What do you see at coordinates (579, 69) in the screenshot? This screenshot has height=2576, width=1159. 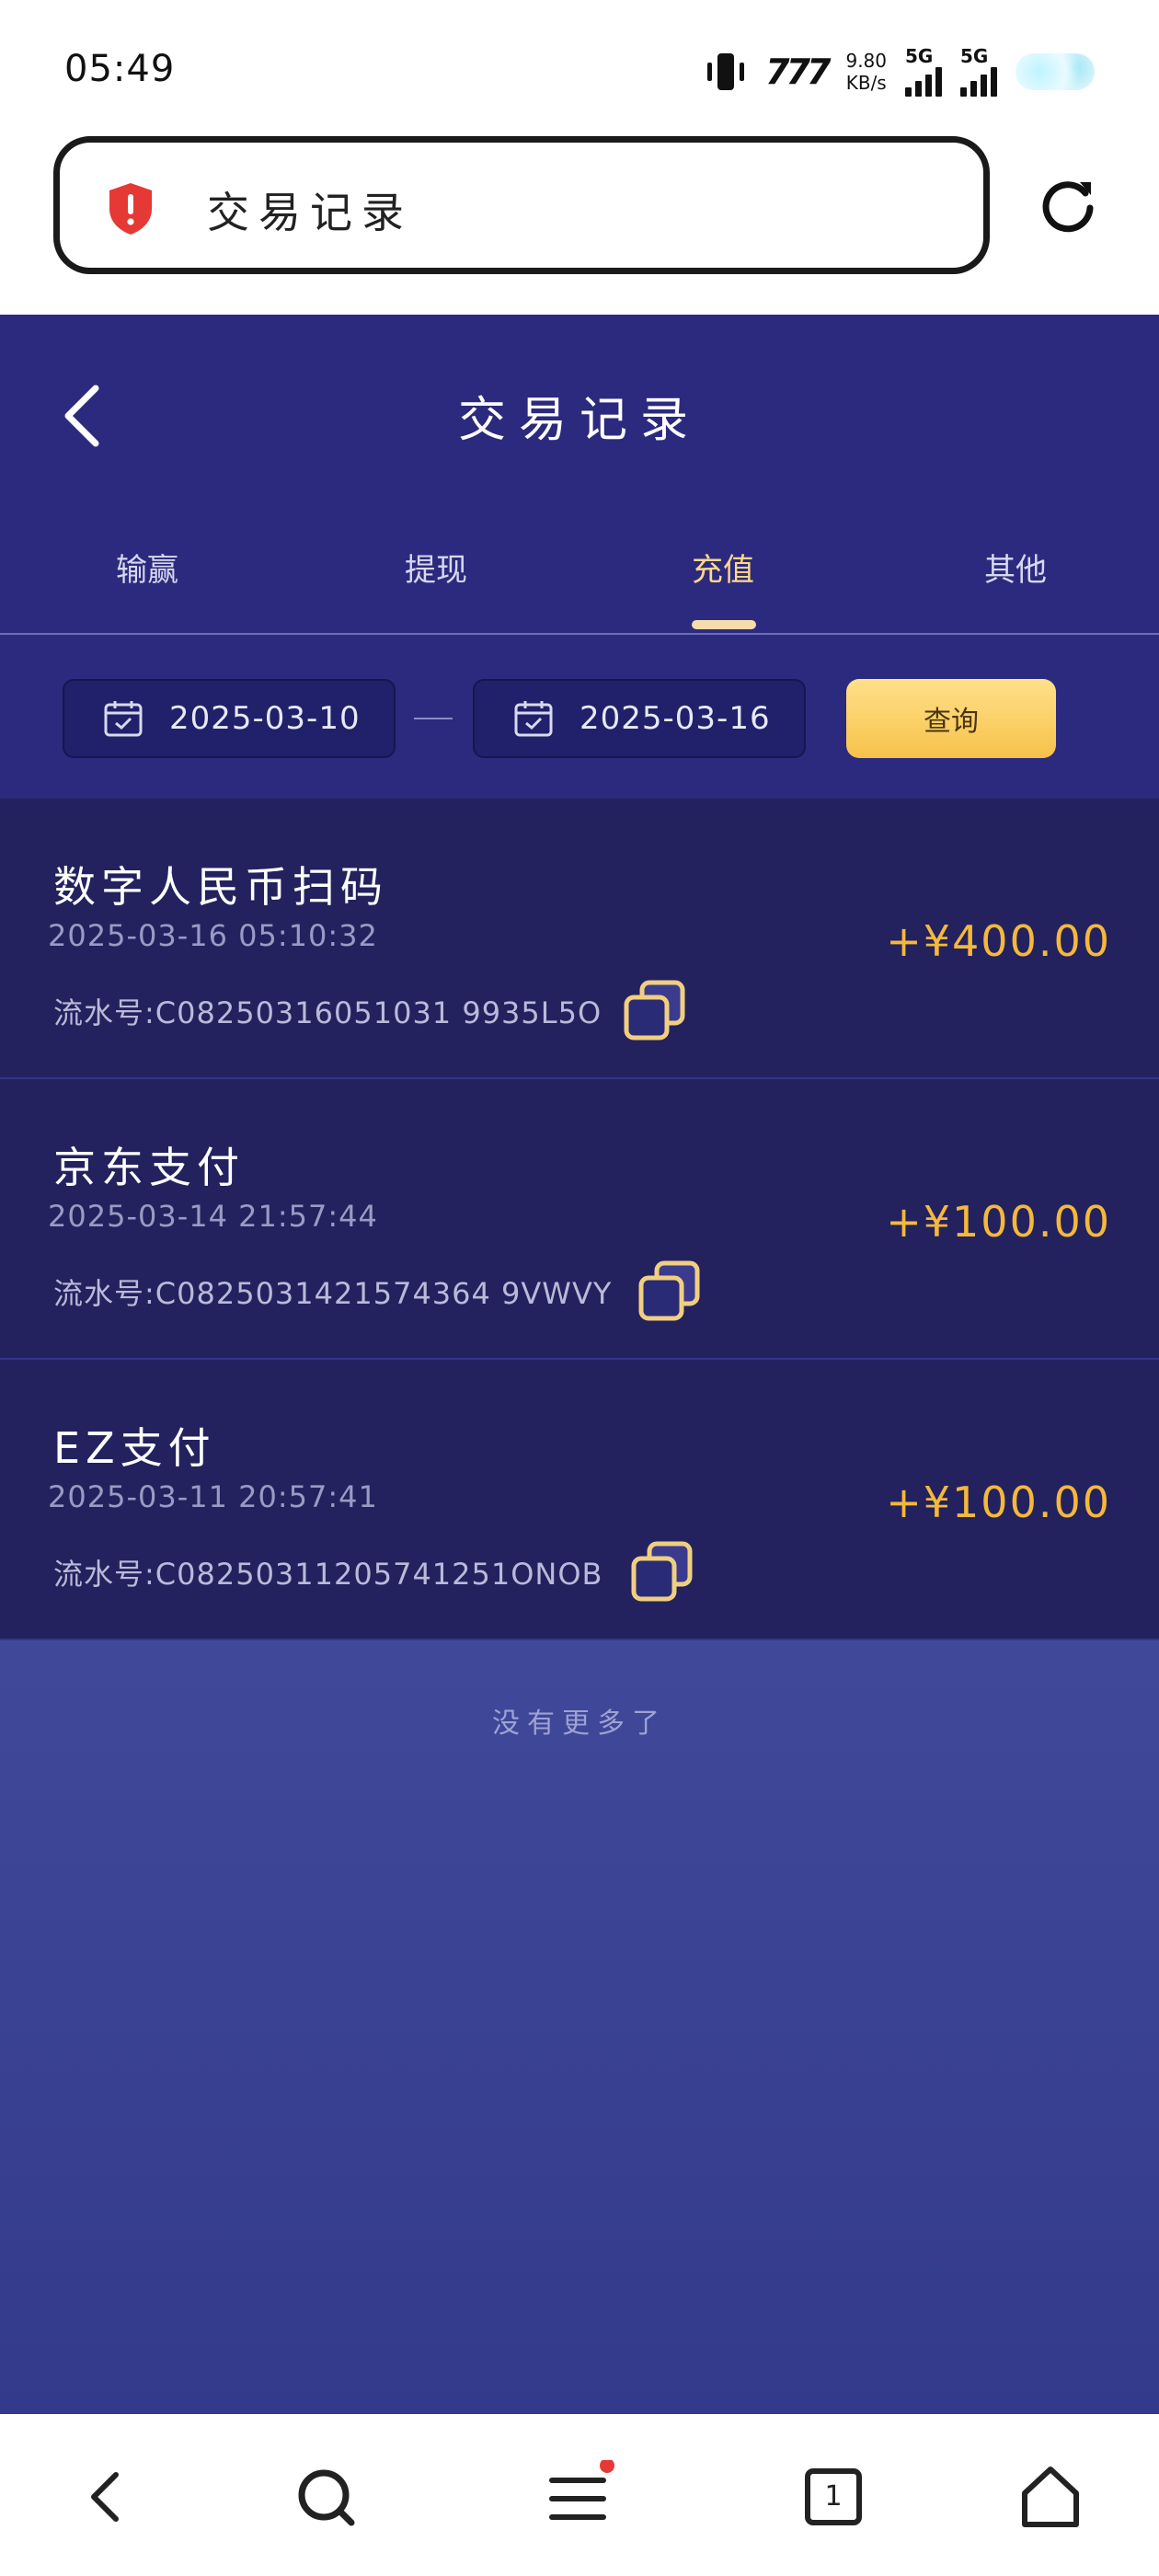 I see `status-bar: 05:49 777 9.80 KB/s 5G 5G` at bounding box center [579, 69].